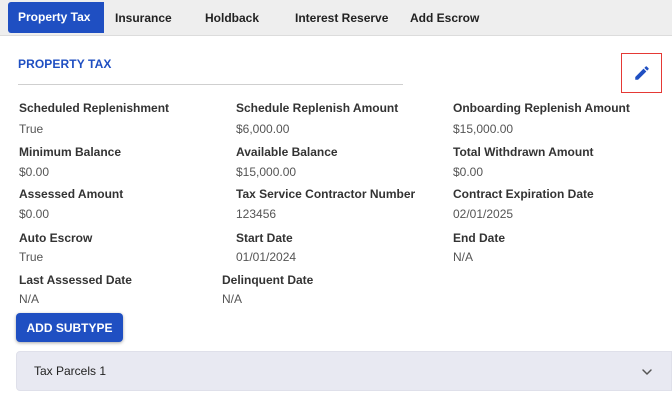 The image size is (672, 409). Describe the element at coordinates (56, 238) in the screenshot. I see `auto-escrow-label: Auto Escrow` at that location.